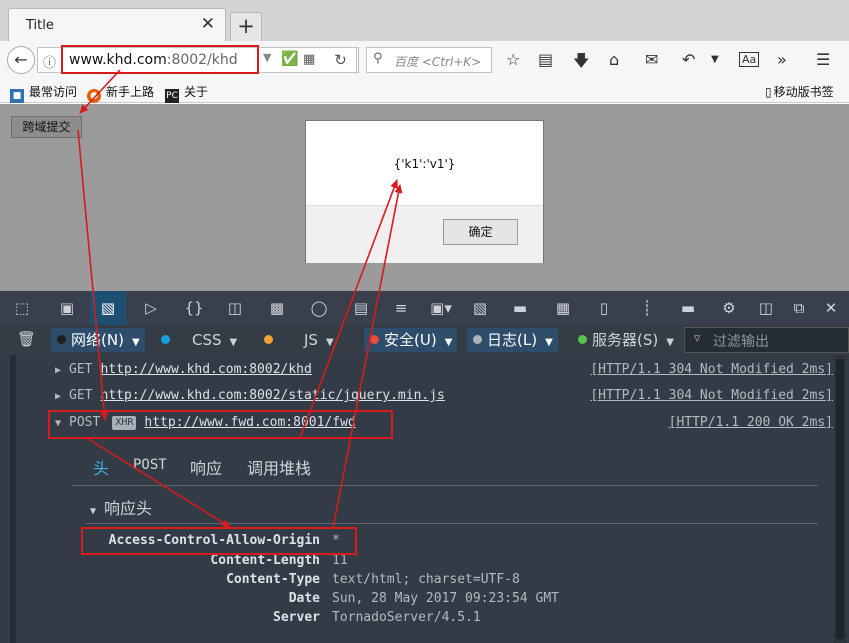 The height and width of the screenshot is (643, 849). Describe the element at coordinates (651, 59) in the screenshot. I see `chat-icon: ✉` at that location.